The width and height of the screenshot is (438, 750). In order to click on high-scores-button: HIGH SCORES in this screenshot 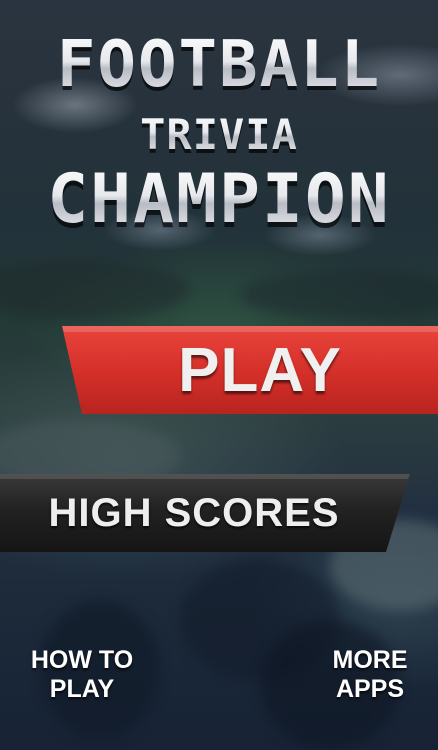, I will do `click(205, 513)`.